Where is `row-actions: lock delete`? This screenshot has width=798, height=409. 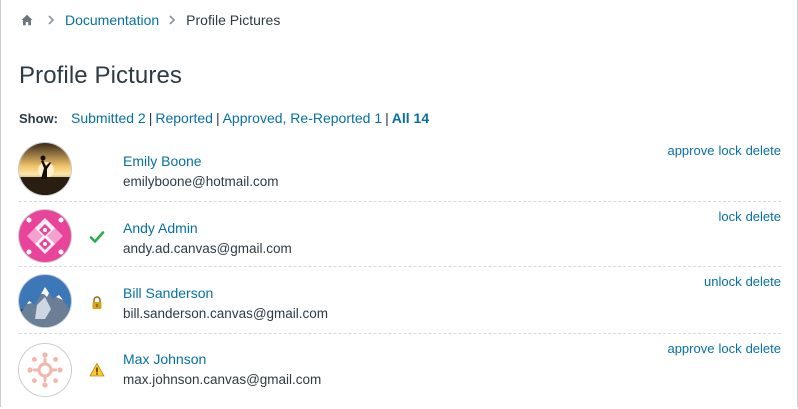 row-actions: lock delete is located at coordinates (747, 216).